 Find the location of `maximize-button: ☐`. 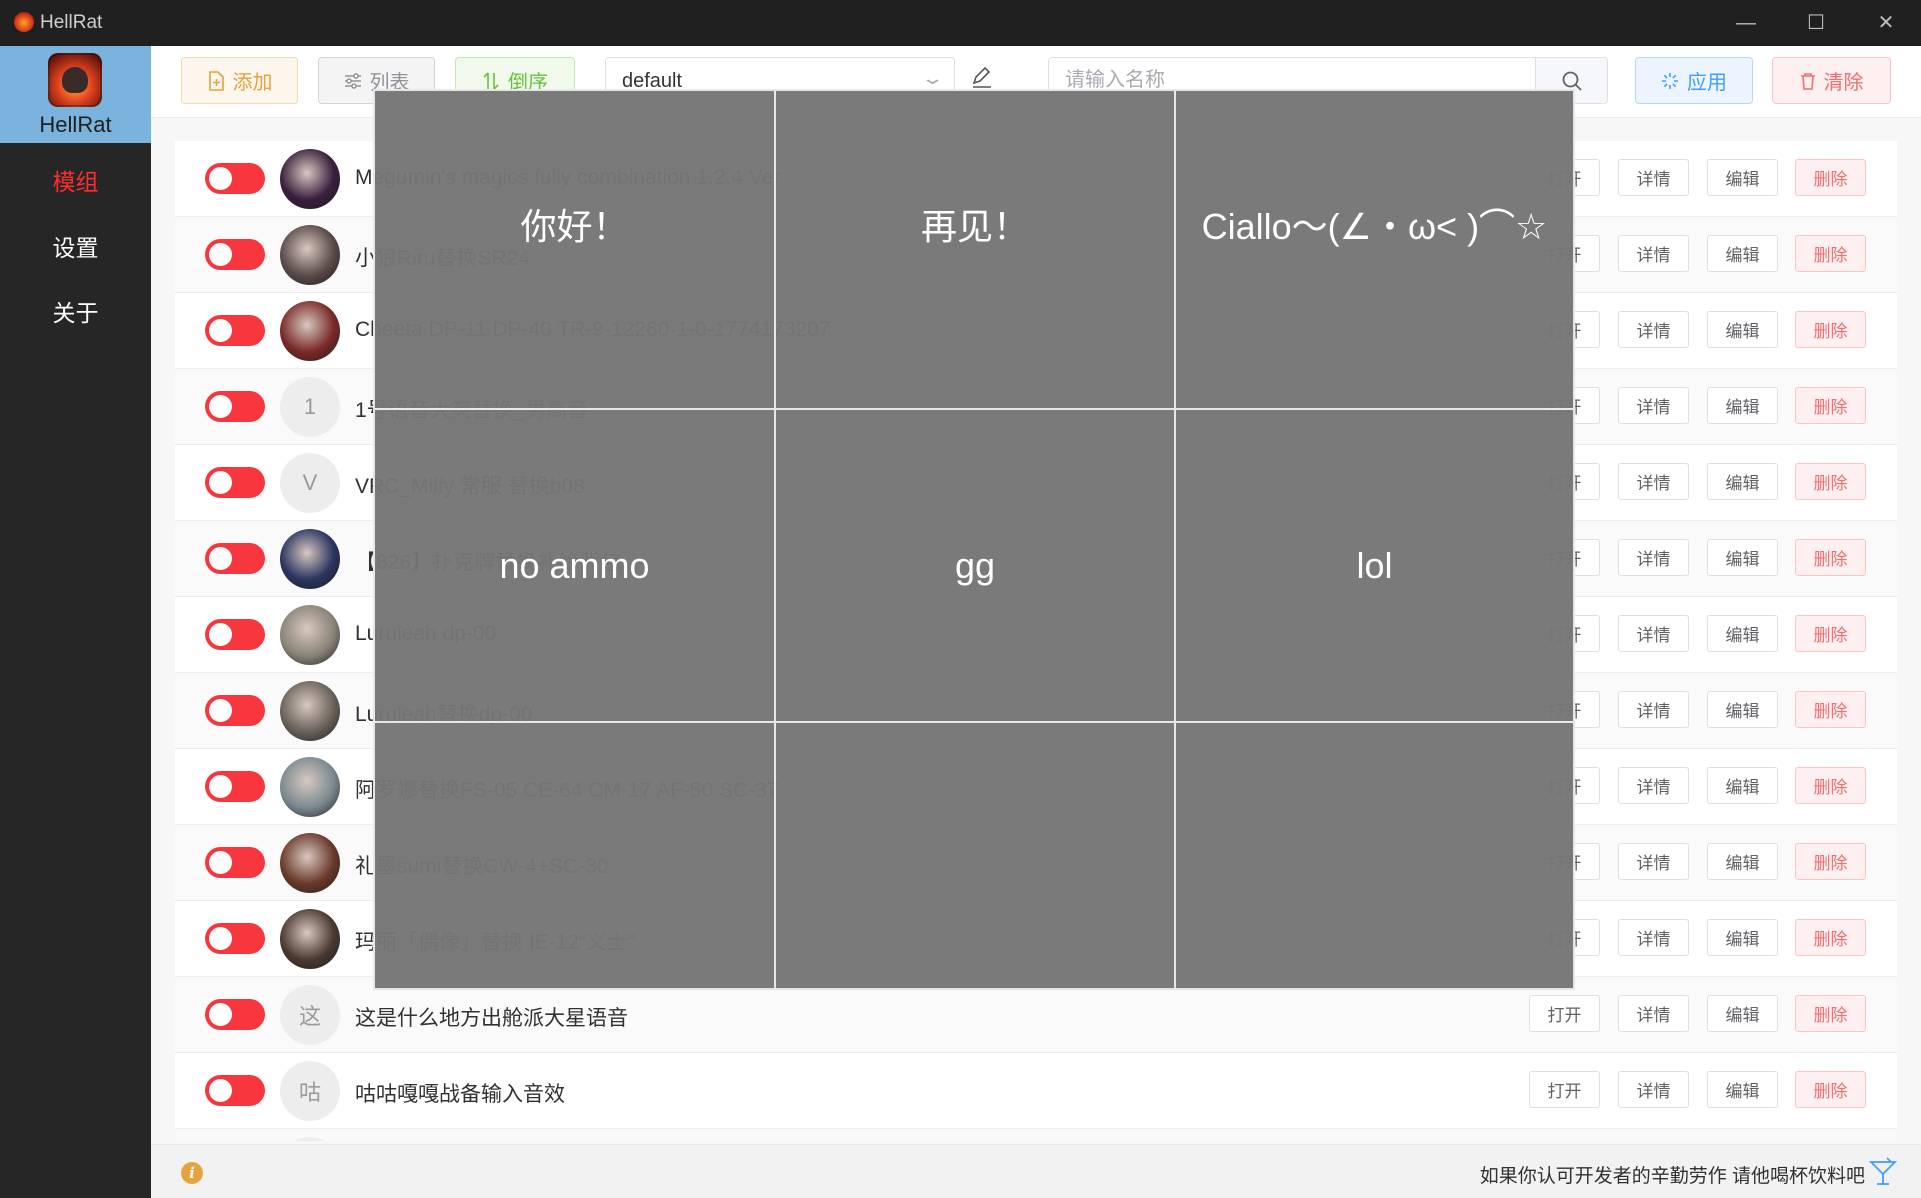

maximize-button: ☐ is located at coordinates (1816, 23).